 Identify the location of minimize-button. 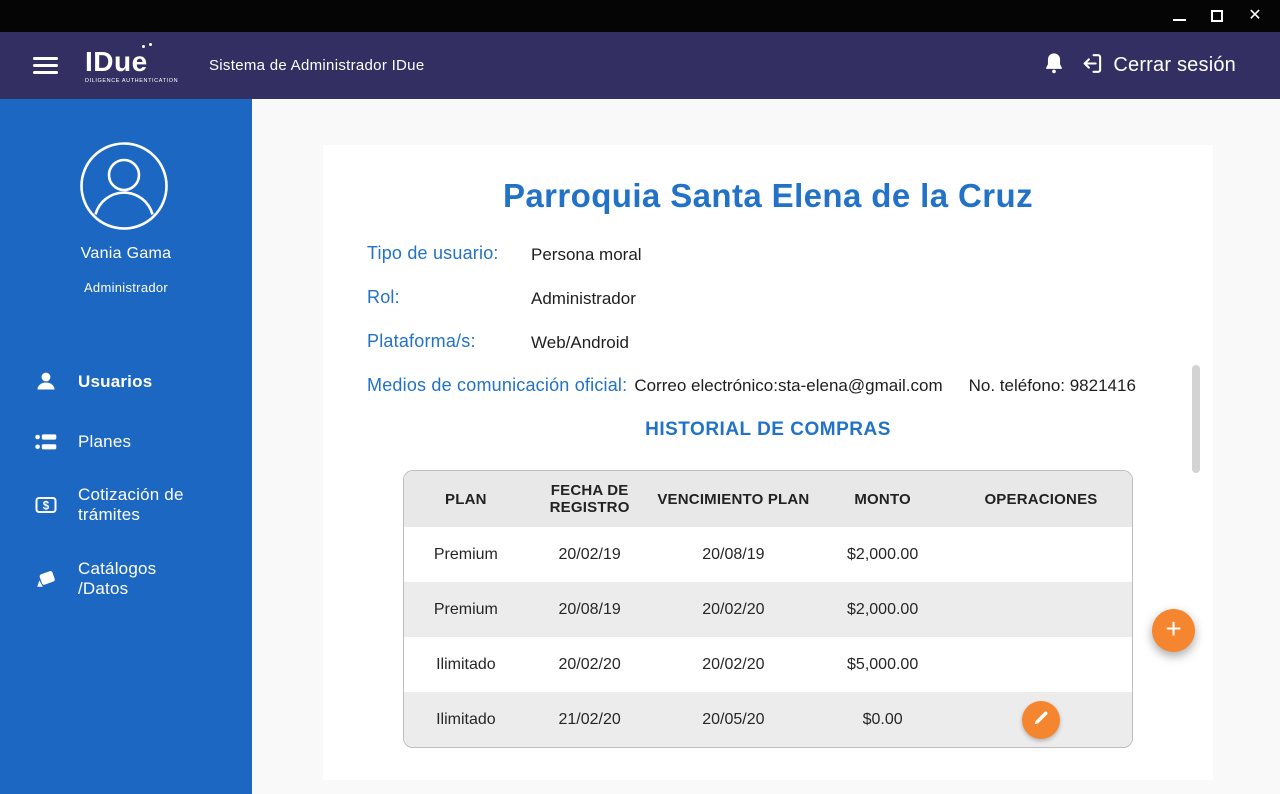
(1179, 16).